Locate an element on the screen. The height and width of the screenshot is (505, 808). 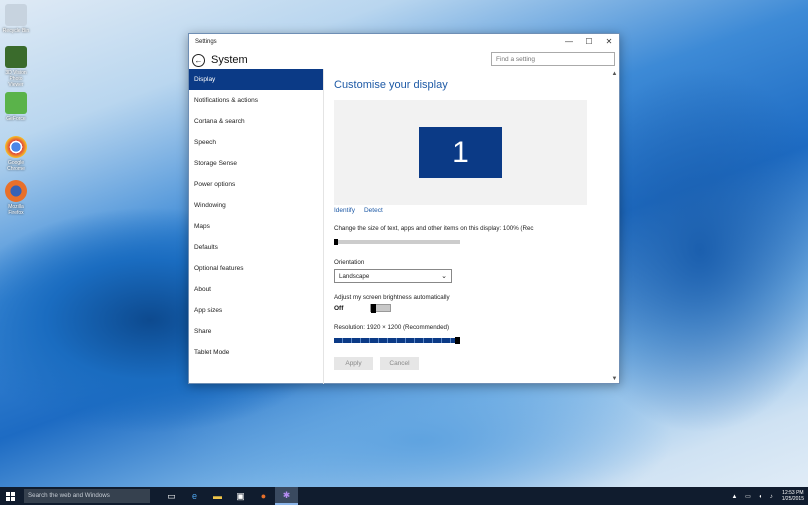
system-tray: ▲ ▭ ◖ ♪ 12:53 PM 1/25/2015 is located at coordinates (768, 496).